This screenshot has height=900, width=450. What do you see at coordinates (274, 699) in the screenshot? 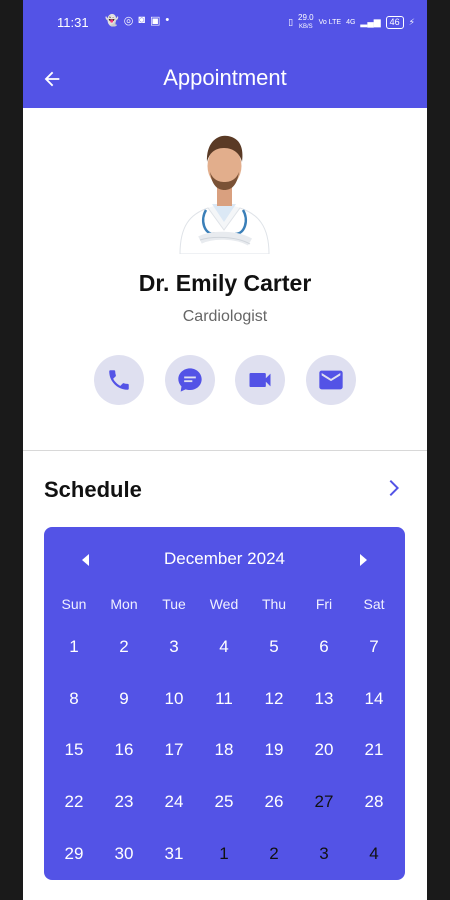
I see `calendar-day: 12` at bounding box center [274, 699].